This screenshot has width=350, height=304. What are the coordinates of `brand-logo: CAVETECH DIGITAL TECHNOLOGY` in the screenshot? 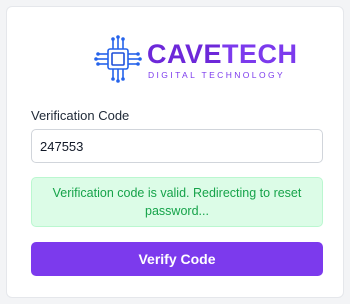 It's located at (195, 58).